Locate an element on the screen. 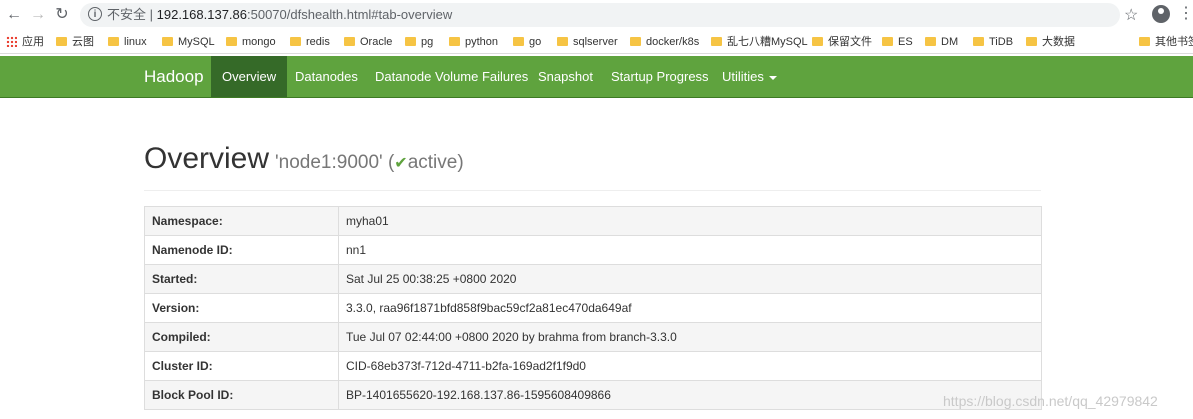 Image resolution: width=1193 pixels, height=419 pixels. url-host: 192.168.137.86 is located at coordinates (201, 14).